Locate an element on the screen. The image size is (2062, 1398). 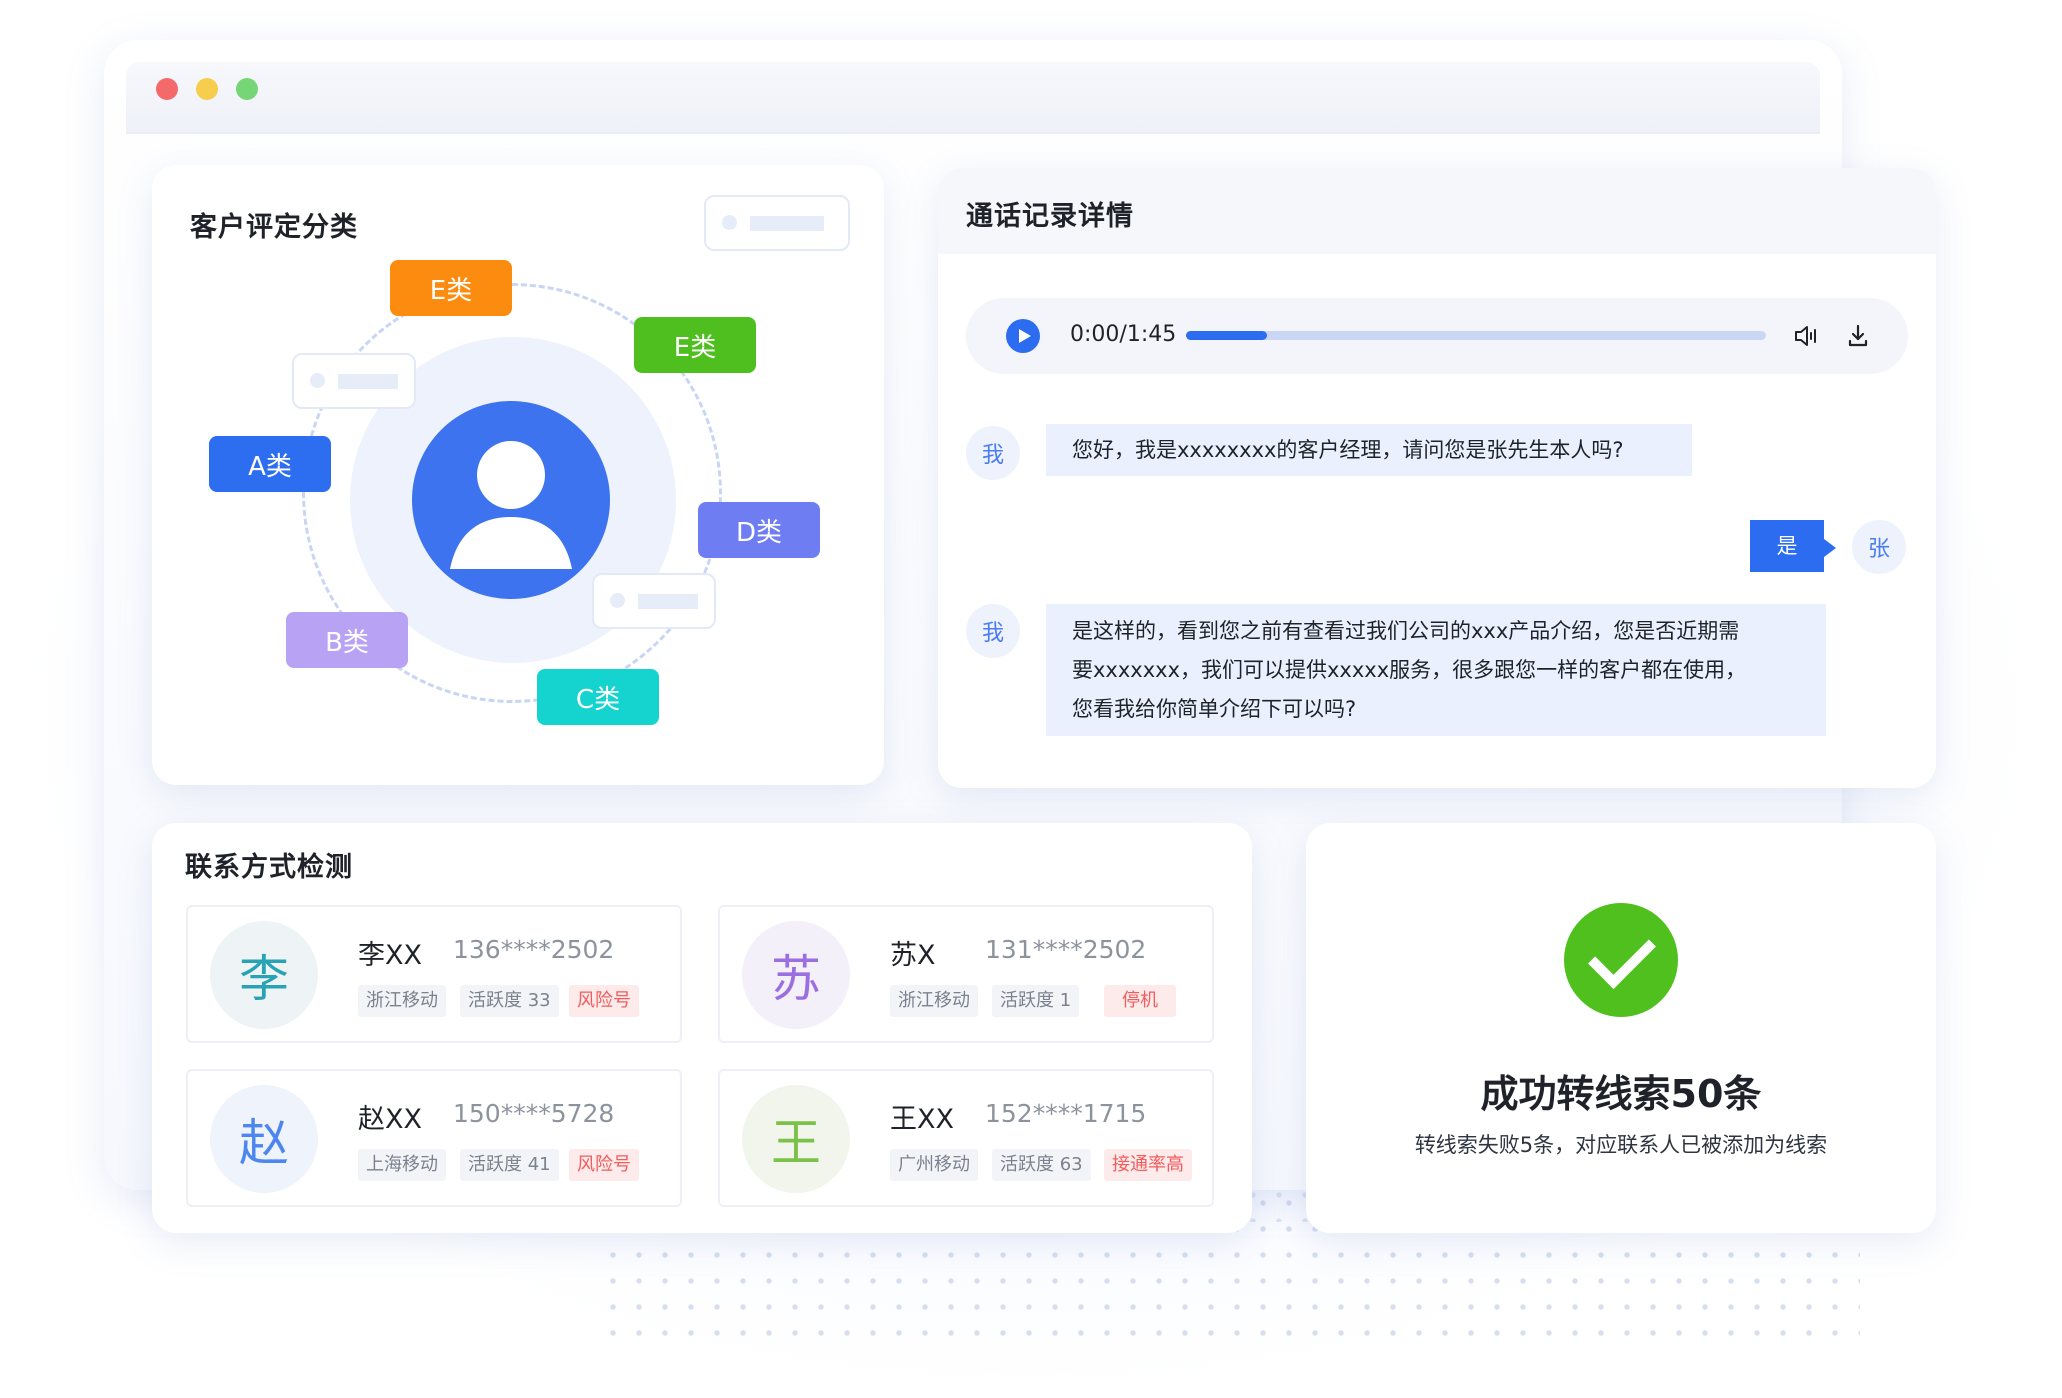
conversion-title: 成功转线索50条 is located at coordinates (1621, 1094).